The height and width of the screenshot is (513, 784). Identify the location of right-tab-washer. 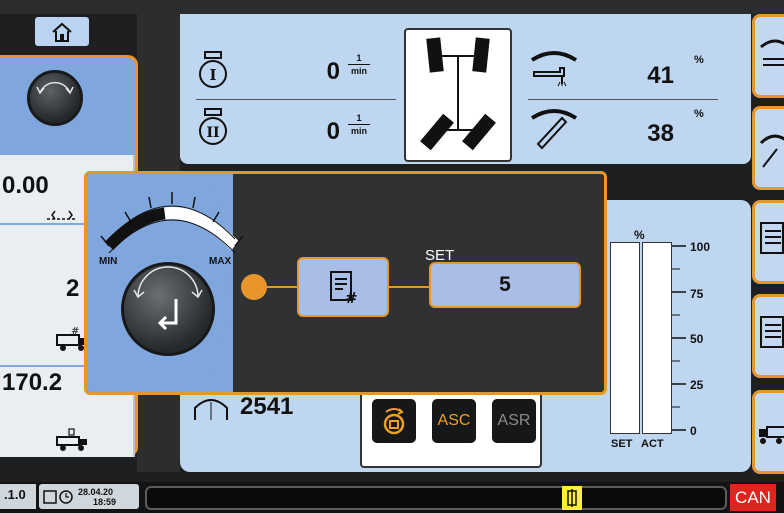
(768, 56).